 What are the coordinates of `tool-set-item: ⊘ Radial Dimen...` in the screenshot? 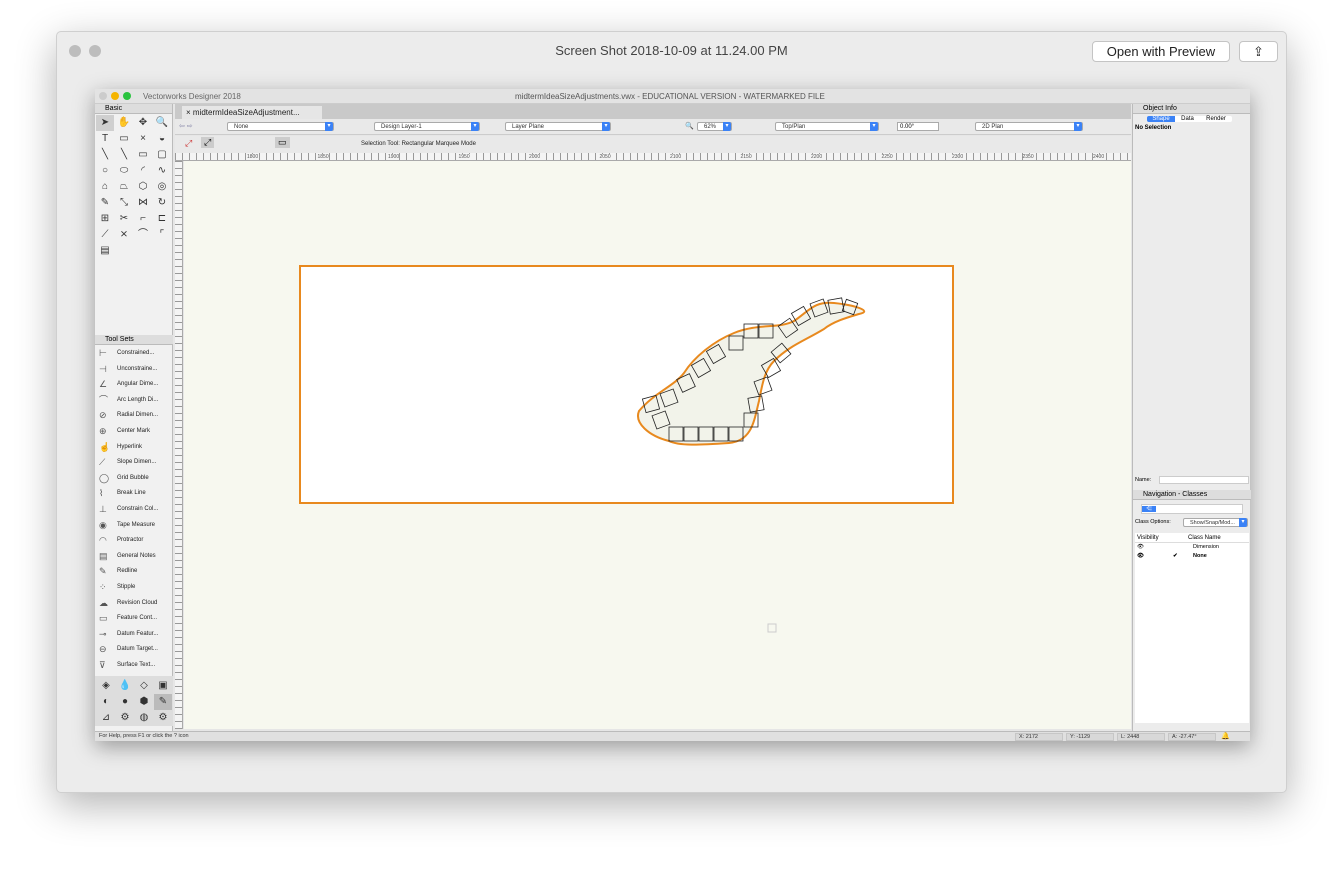 It's located at (131, 416).